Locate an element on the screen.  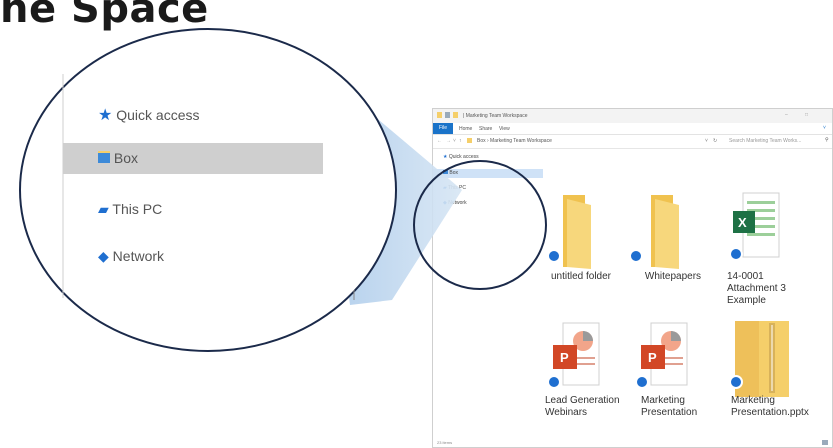
zoom-sidebar-item-this-pc: ▰ This PC is located at coordinates (130, 209).